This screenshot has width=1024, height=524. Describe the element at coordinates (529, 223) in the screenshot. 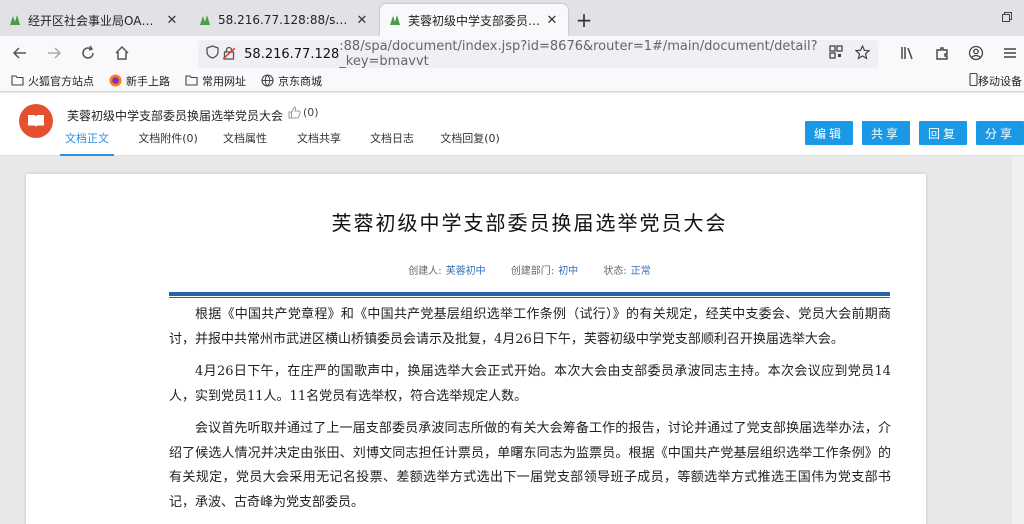

I see `article-title: 芙蓉初级中学支部委员换届选举党员大会` at that location.